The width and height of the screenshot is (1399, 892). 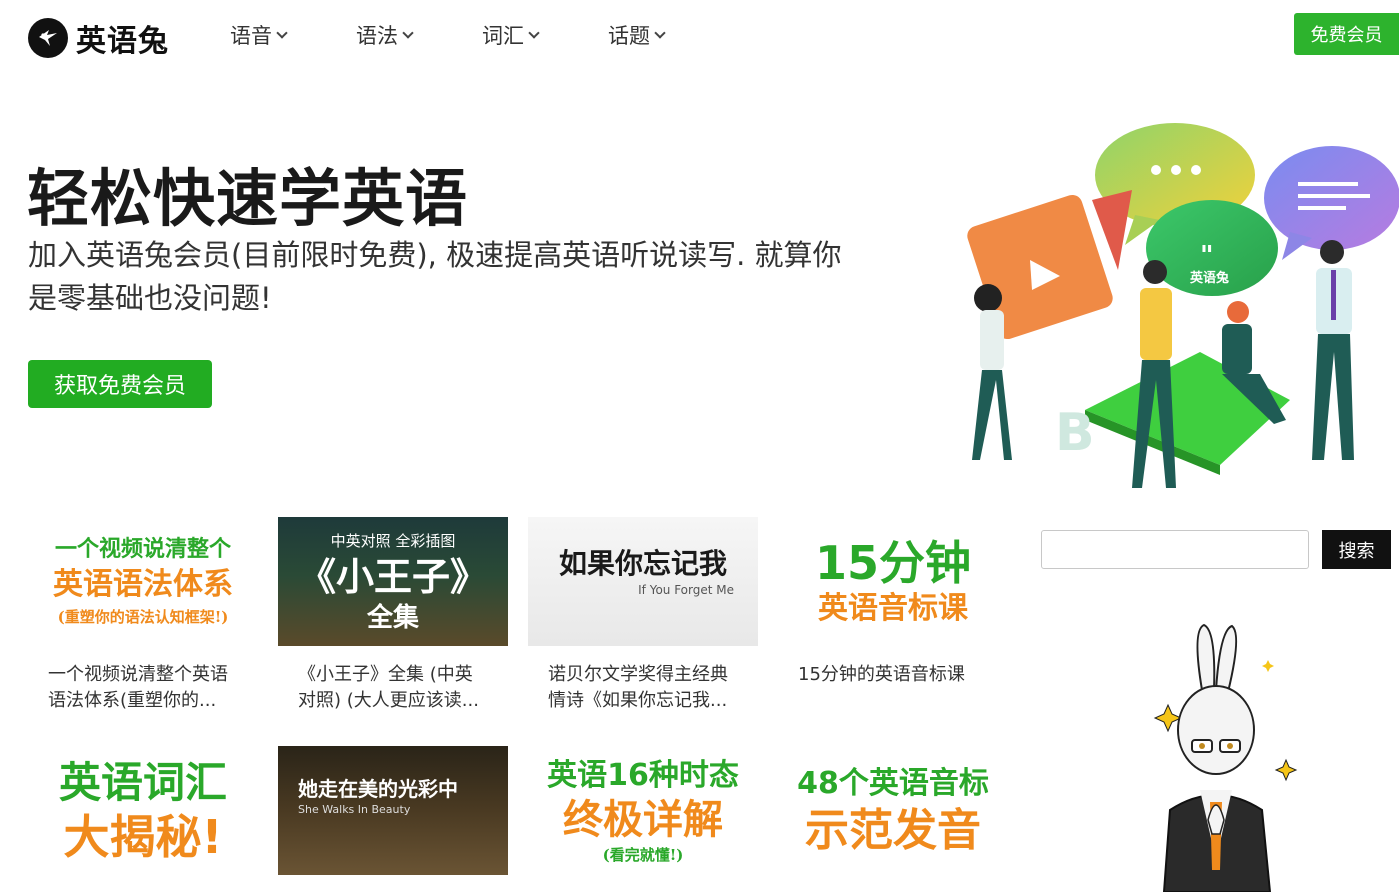 What do you see at coordinates (892, 562) in the screenshot?
I see `thumb-line: 15分钟` at bounding box center [892, 562].